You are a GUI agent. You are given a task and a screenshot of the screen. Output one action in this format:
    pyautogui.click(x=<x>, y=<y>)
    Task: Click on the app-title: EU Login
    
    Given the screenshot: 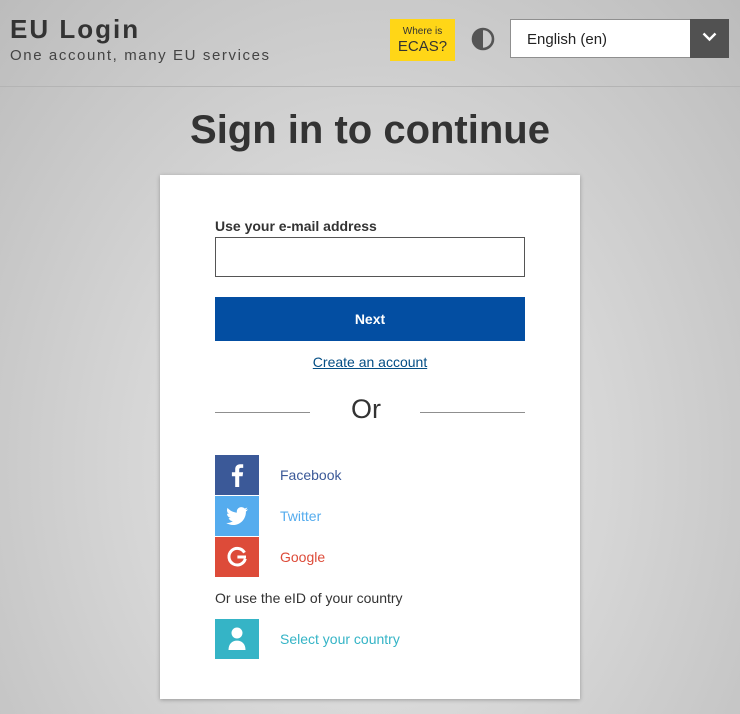 What is the action you would take?
    pyautogui.click(x=75, y=29)
    